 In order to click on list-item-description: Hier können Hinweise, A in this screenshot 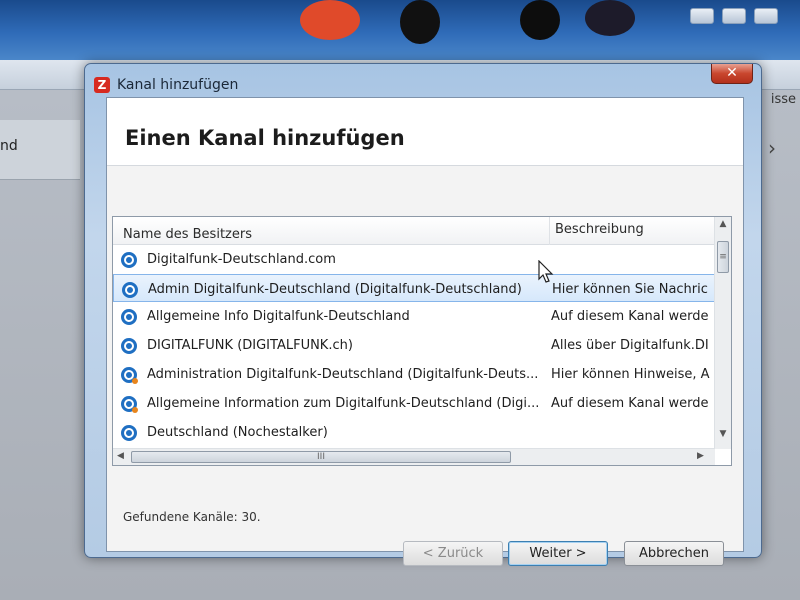, I will do `click(630, 374)`.